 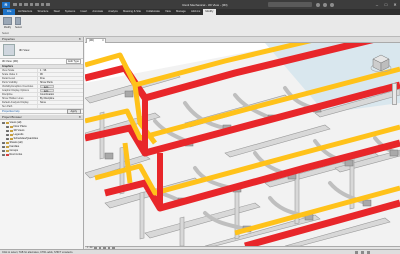 I want to click on property-name: View Scale, so click(x=19, y=70).